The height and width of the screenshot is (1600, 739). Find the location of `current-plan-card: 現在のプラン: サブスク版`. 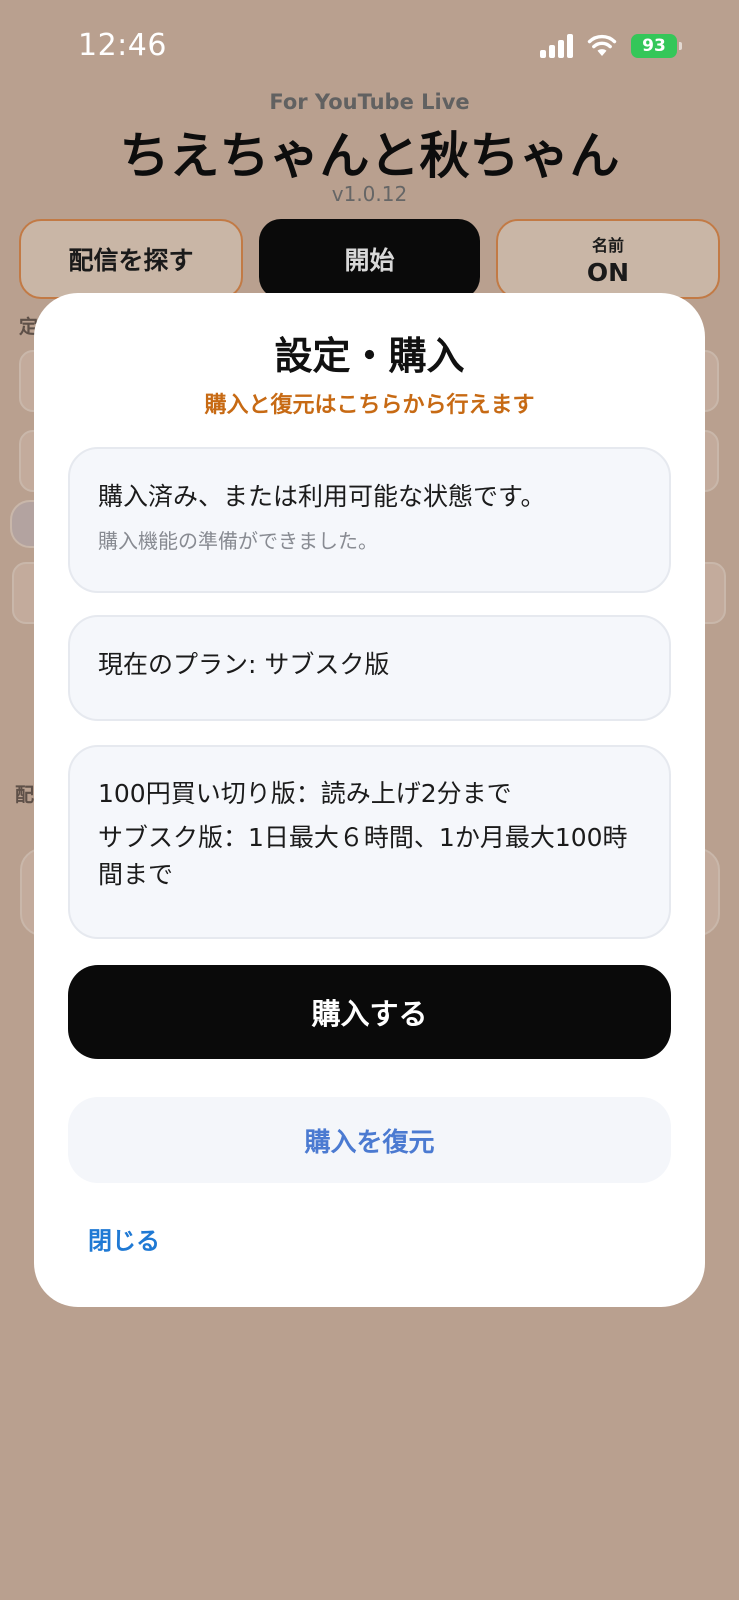

current-plan-card: 現在のプラン: サブスク版 is located at coordinates (369, 668).